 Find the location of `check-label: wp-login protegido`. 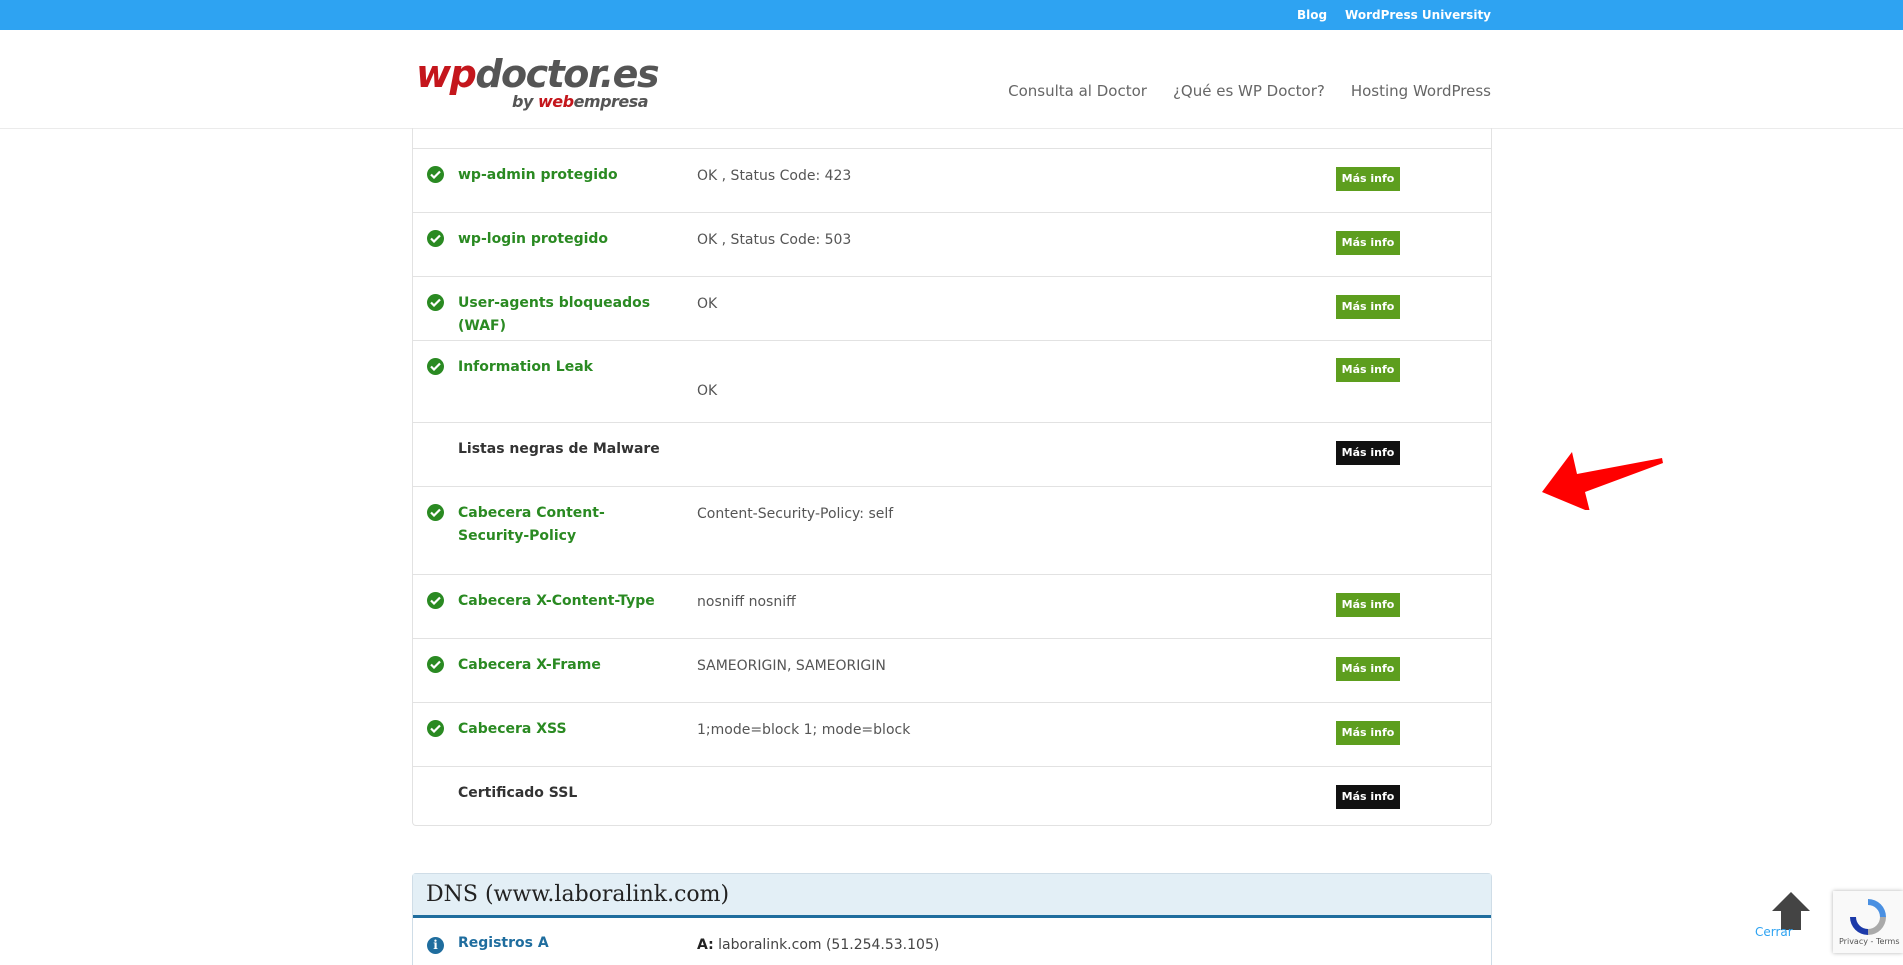

check-label: wp-login protegido is located at coordinates (533, 239).